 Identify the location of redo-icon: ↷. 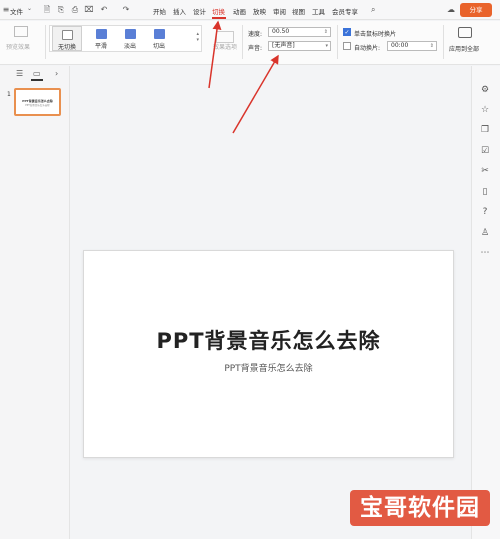
(126, 10).